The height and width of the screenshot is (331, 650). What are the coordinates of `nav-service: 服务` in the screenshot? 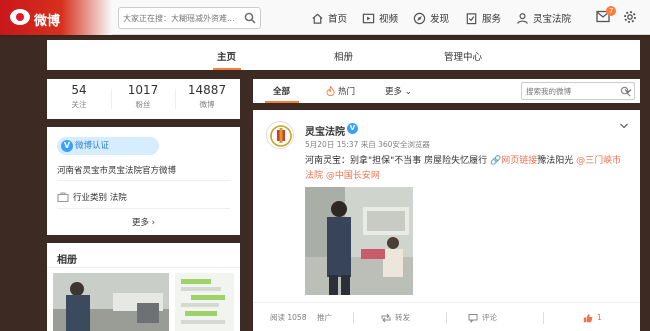 It's located at (483, 18).